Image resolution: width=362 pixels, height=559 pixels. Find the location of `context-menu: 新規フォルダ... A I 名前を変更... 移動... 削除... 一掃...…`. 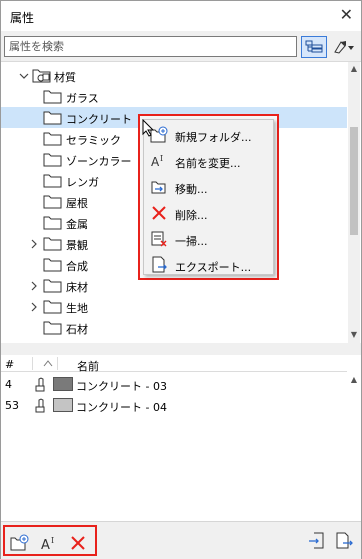

context-menu: 新規フォルダ... A I 名前を変更... 移動... 削除... 一掃...… is located at coordinates (208, 197).